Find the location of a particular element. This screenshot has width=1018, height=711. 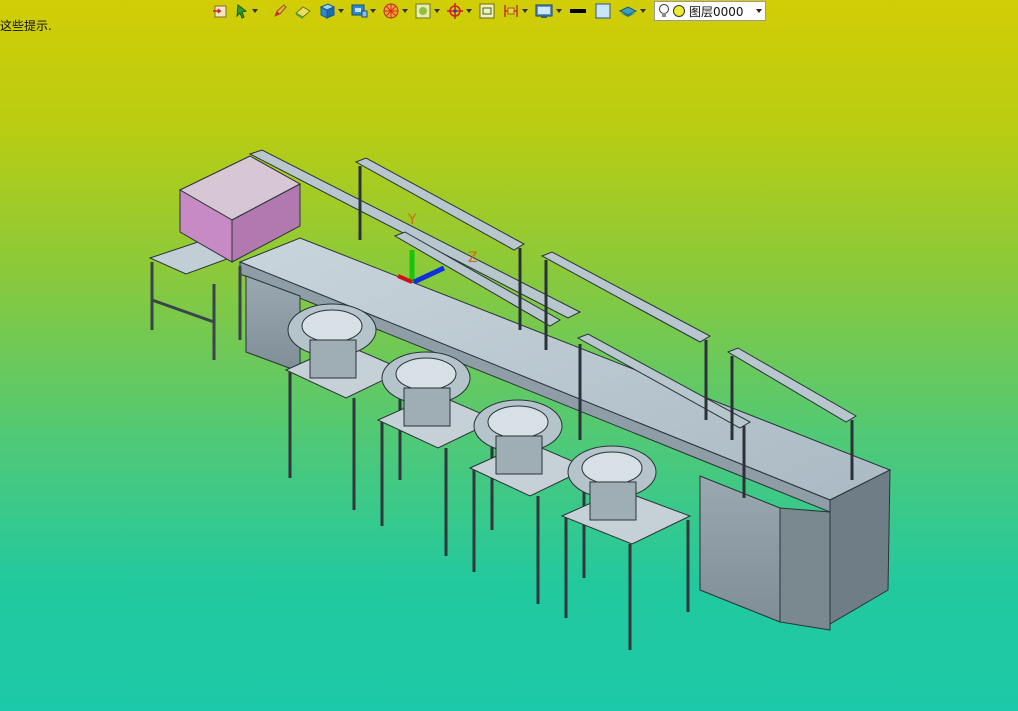

eraser-icon is located at coordinates (303, 12).